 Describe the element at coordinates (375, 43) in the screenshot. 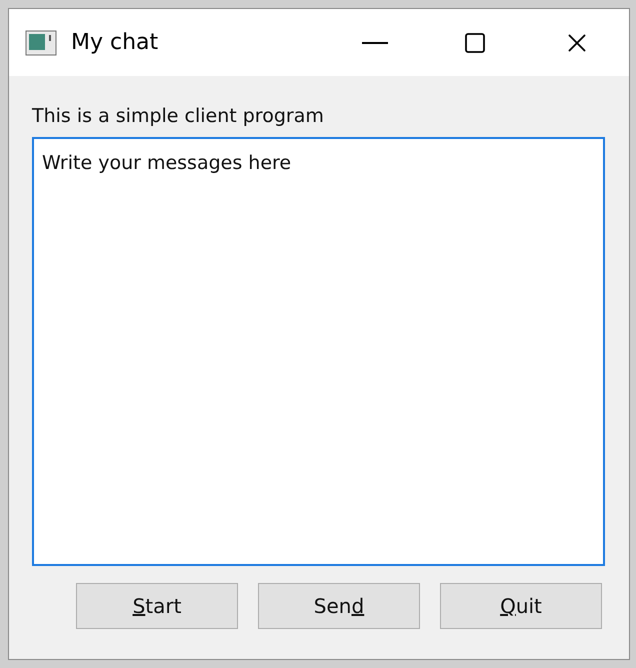

I see `minimize-icon` at that location.